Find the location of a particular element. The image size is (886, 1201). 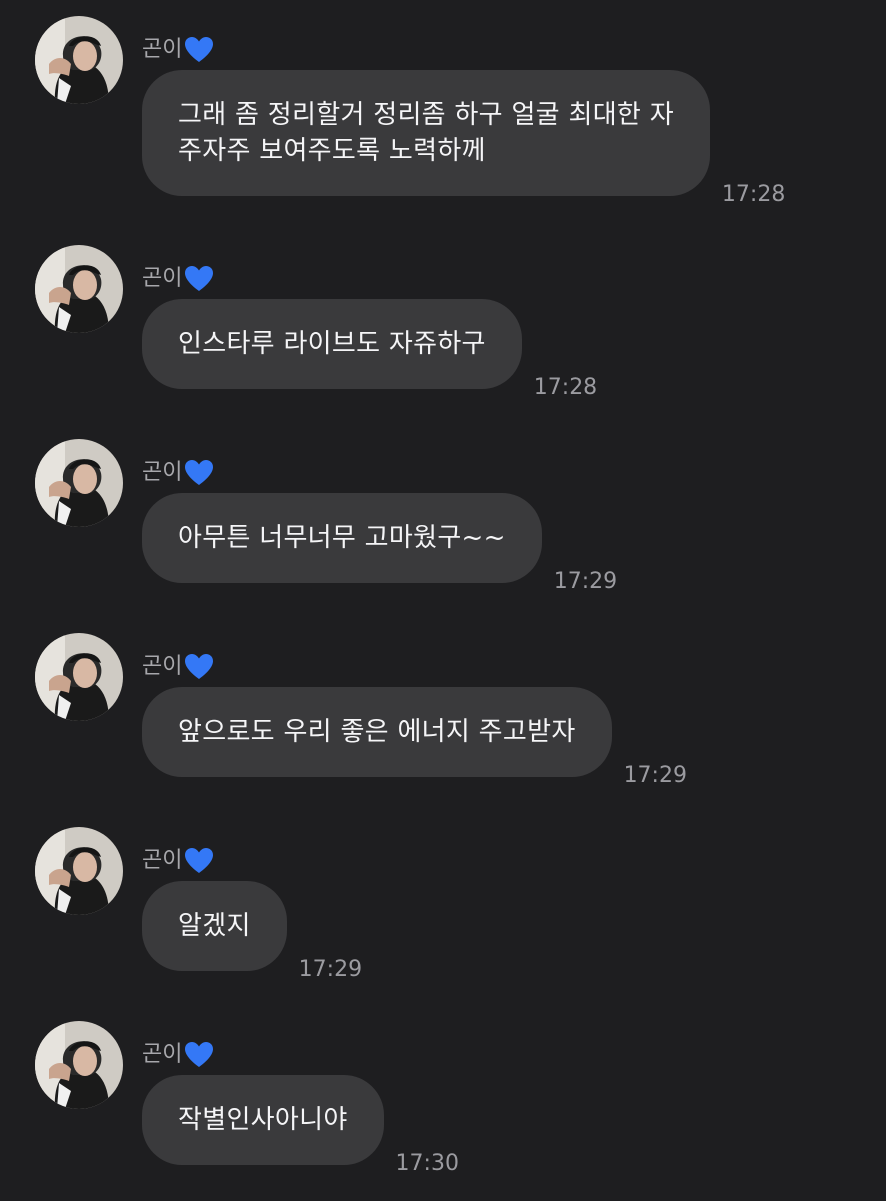

message-row: 작별인사아니야 17:30 is located at coordinates (300, 1125).